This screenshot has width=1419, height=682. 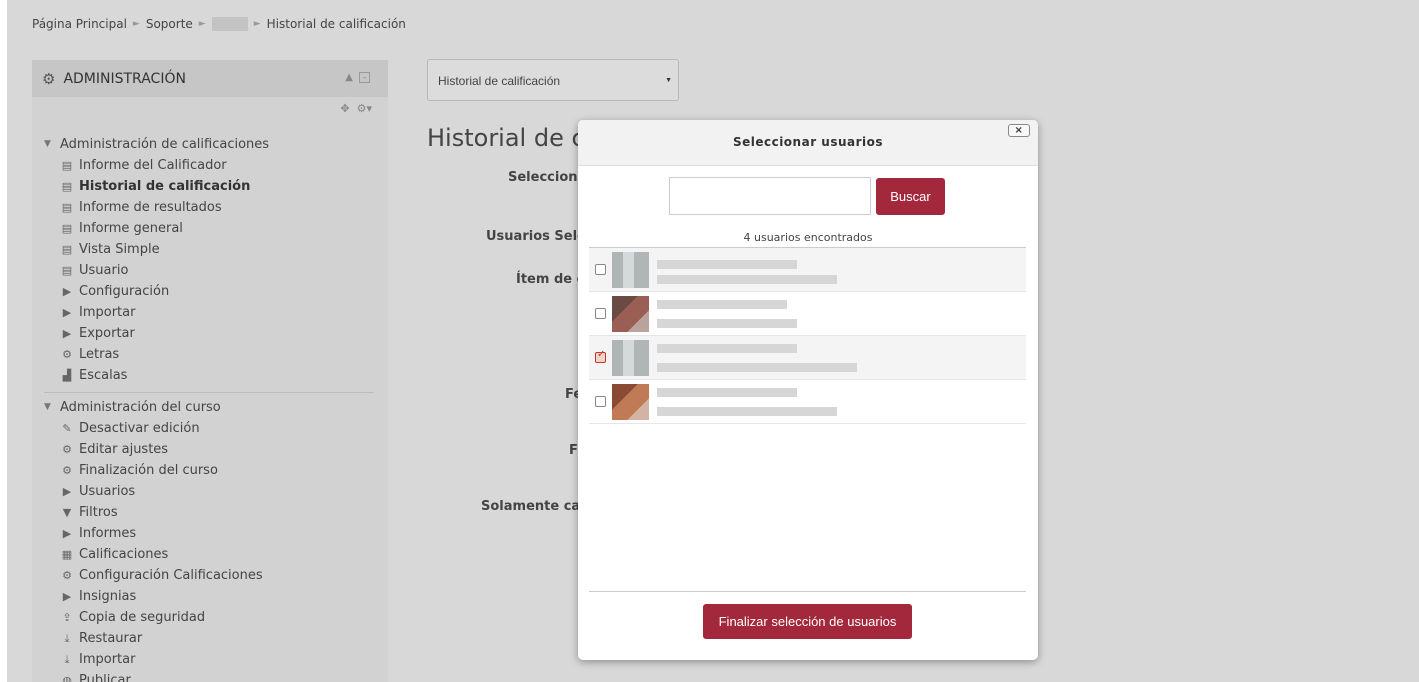 I want to click on tree-item-config-calificaciones: ⚙ Configuración Calificaciones, so click(x=209, y=575).